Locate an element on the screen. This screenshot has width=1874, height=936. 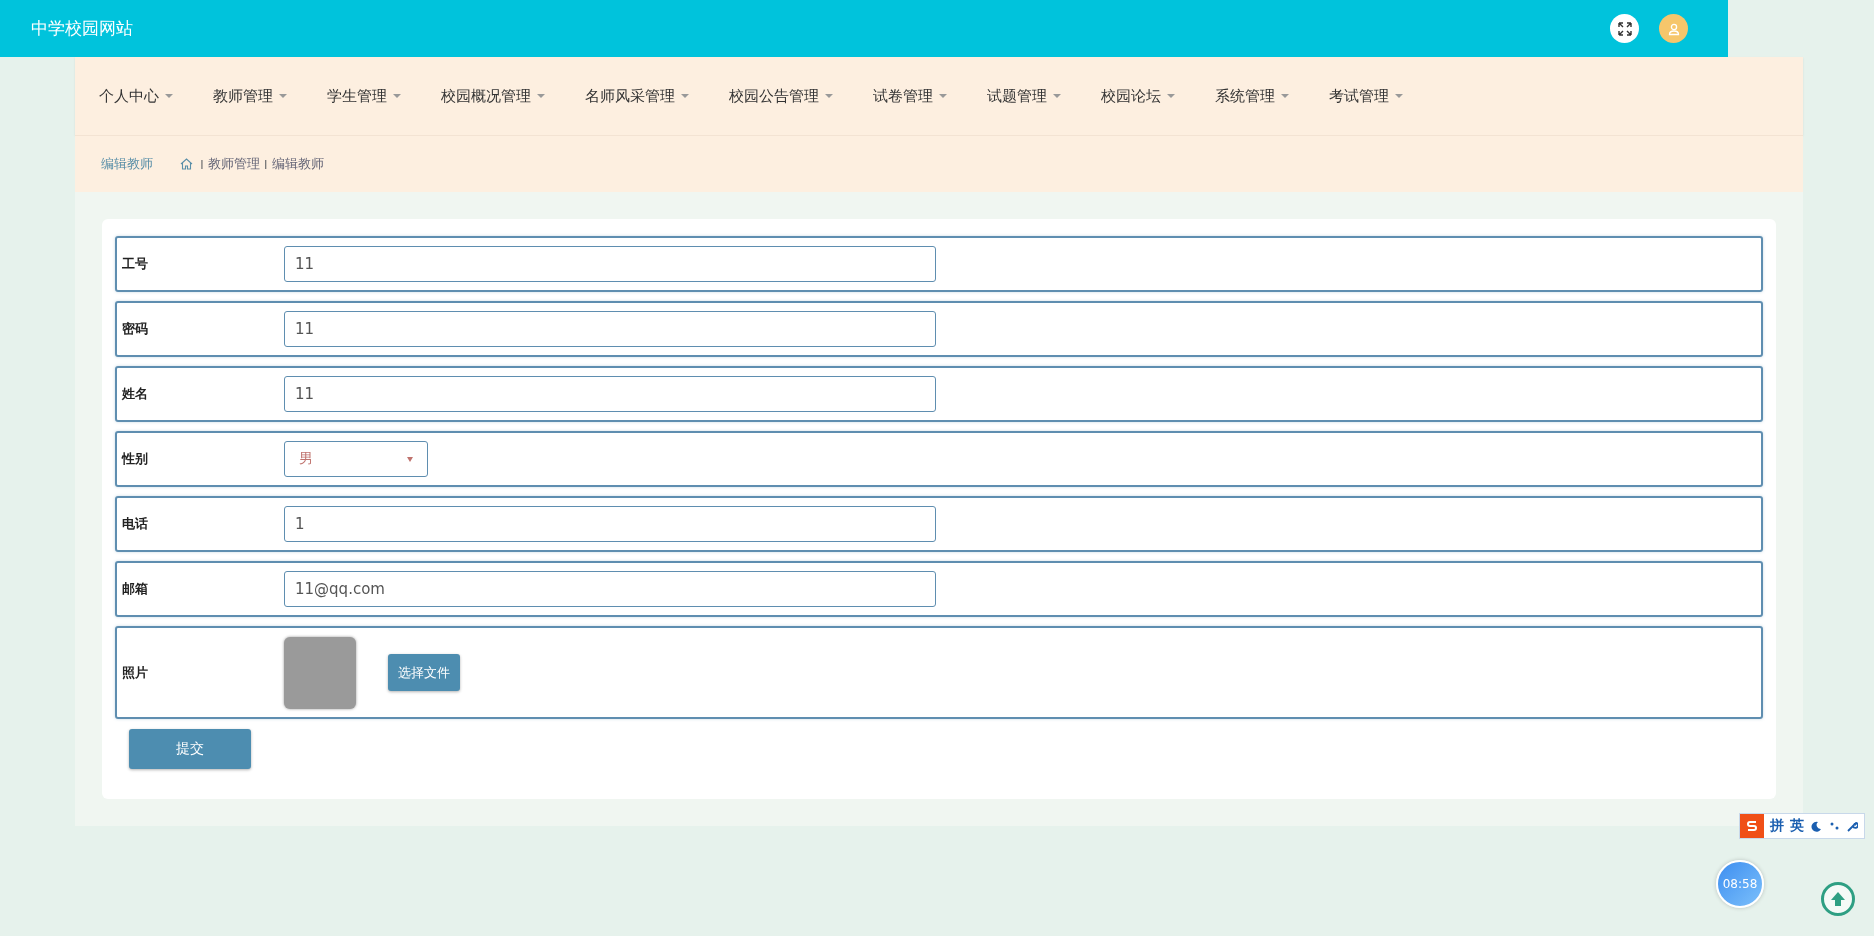
site-title: 中学校园网站 is located at coordinates (82, 29).